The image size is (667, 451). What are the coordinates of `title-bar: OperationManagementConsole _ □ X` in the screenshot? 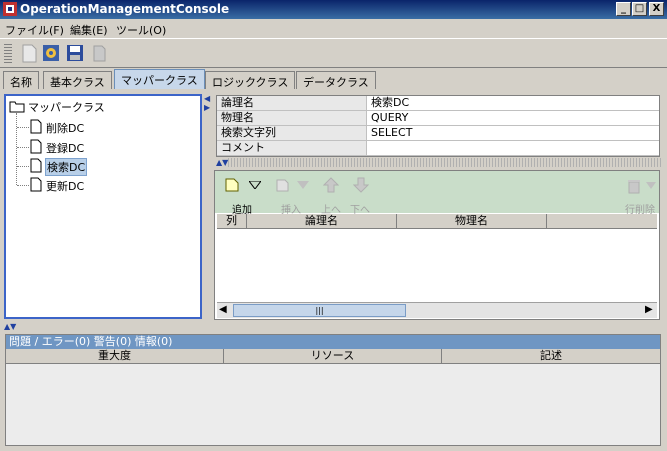 It's located at (333, 9).